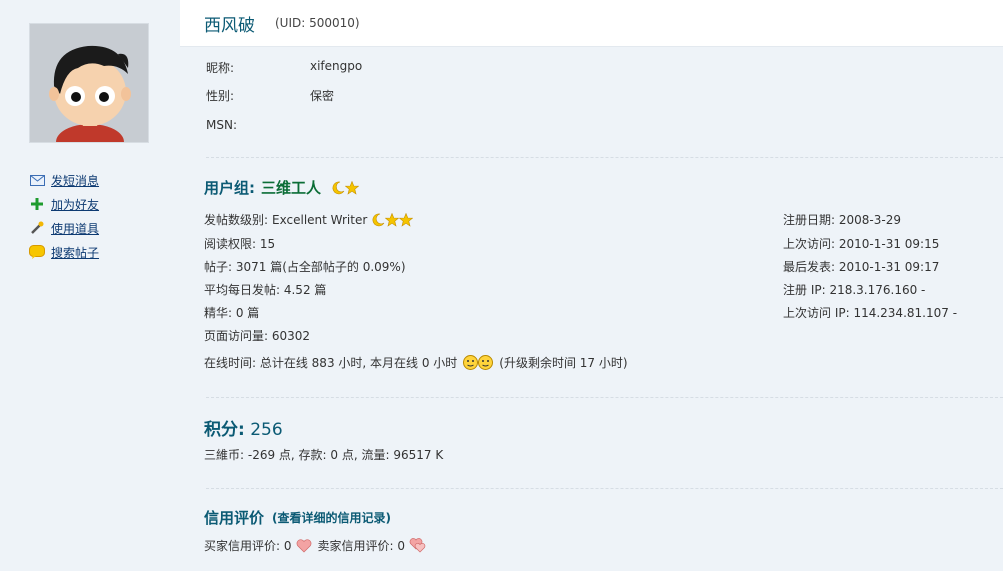 Image resolution: width=1003 pixels, height=571 pixels. I want to click on gender-label: 性别:, so click(220, 96).